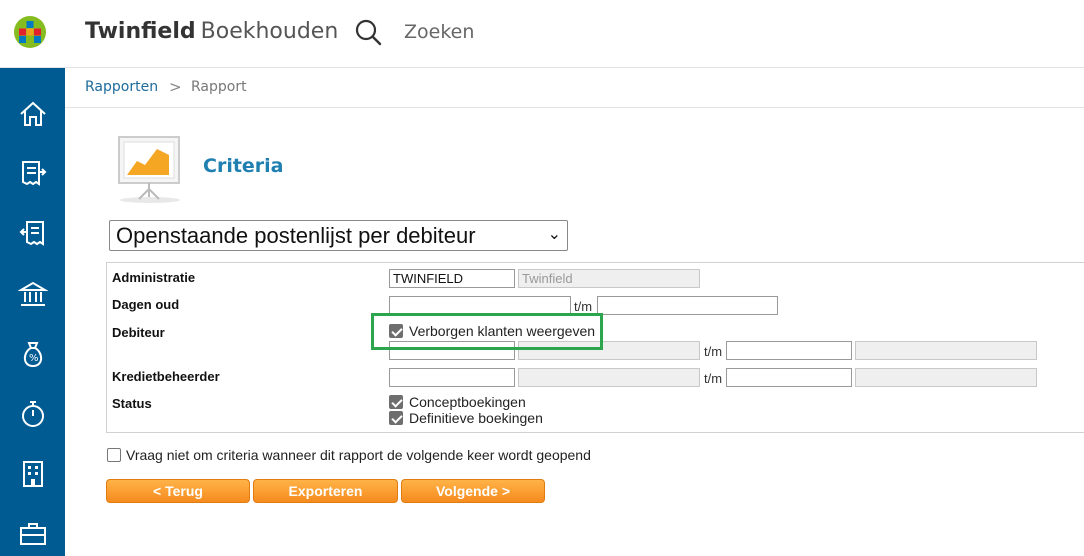 This screenshot has width=1084, height=556. What do you see at coordinates (609, 377) in the screenshot?
I see `kredietbeheerder-from-name-field` at bounding box center [609, 377].